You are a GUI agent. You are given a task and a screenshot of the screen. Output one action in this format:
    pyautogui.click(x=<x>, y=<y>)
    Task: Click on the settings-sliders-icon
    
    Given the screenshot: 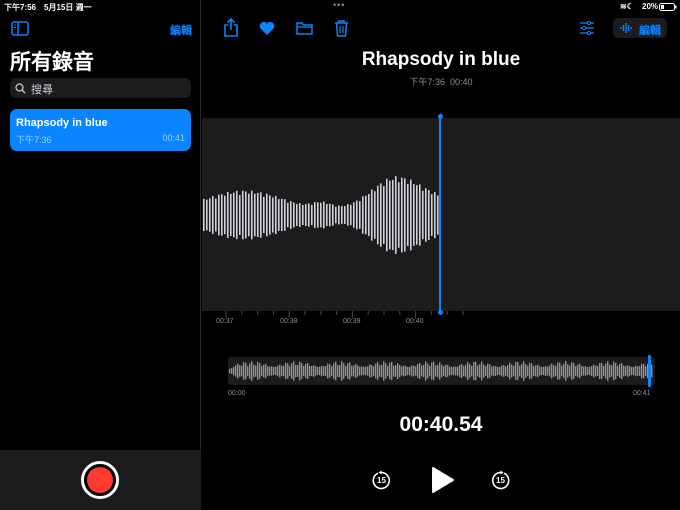 What is the action you would take?
    pyautogui.click(x=587, y=28)
    